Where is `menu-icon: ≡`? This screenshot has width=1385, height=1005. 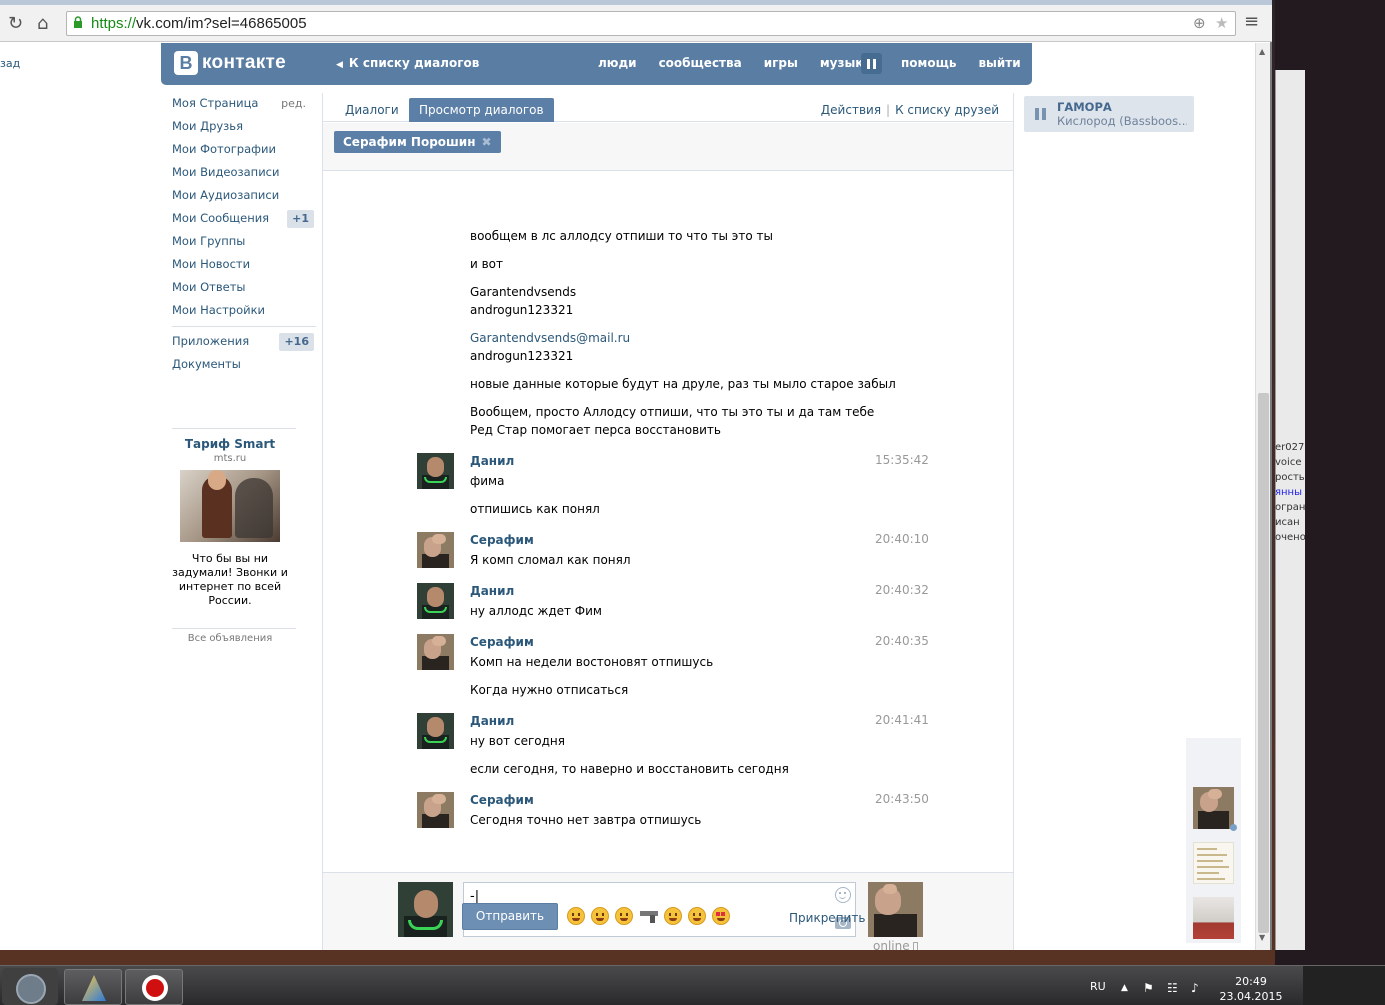 menu-icon: ≡ is located at coordinates (1252, 22).